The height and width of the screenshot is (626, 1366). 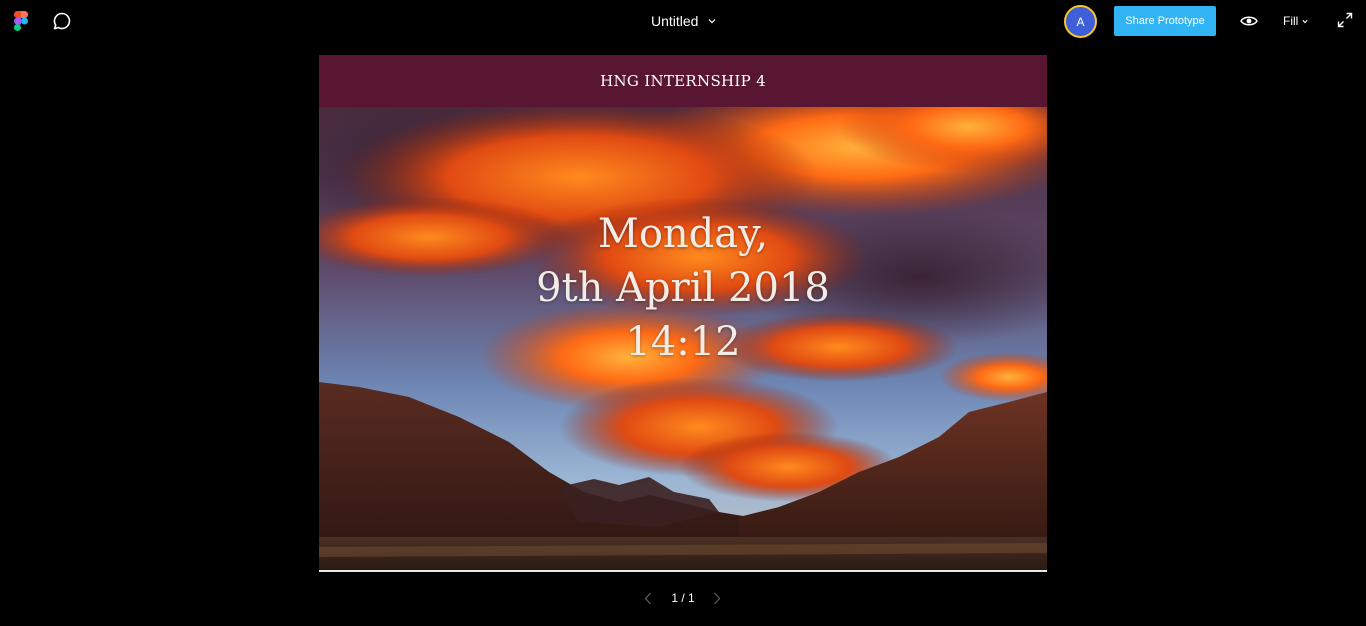 What do you see at coordinates (648, 598) in the screenshot?
I see `chevron-left-icon` at bounding box center [648, 598].